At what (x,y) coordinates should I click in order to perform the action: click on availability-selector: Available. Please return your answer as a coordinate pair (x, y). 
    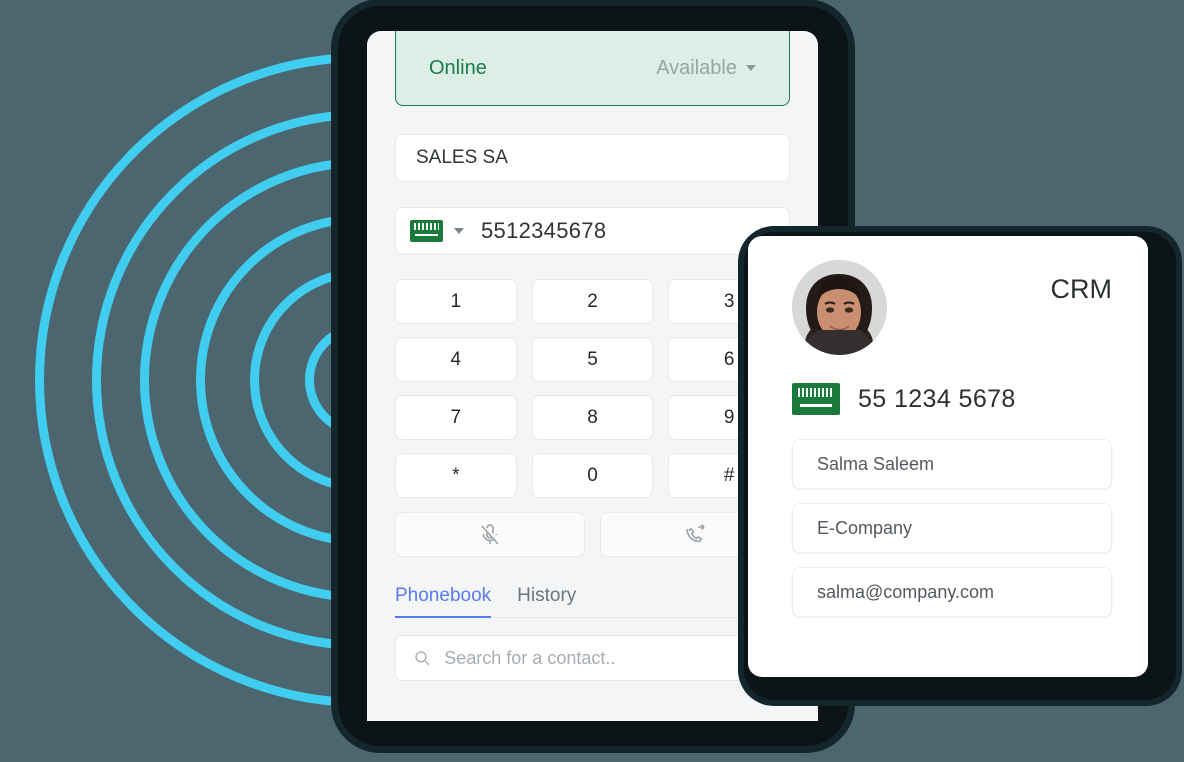
    Looking at the image, I should click on (706, 68).